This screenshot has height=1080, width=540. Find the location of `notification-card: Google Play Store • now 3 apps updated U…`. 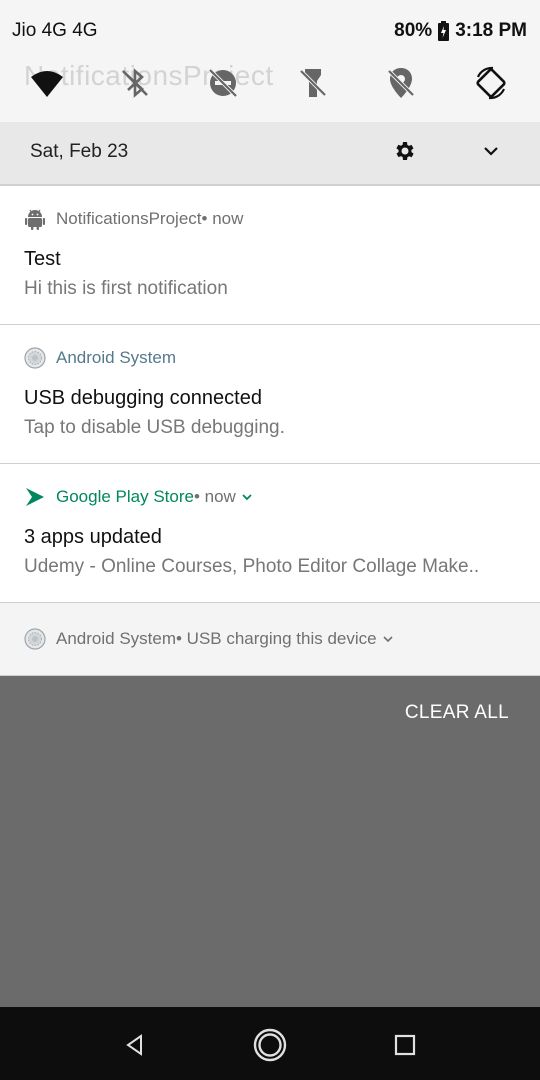

notification-card: Google Play Store • now 3 apps updated U… is located at coordinates (270, 533).